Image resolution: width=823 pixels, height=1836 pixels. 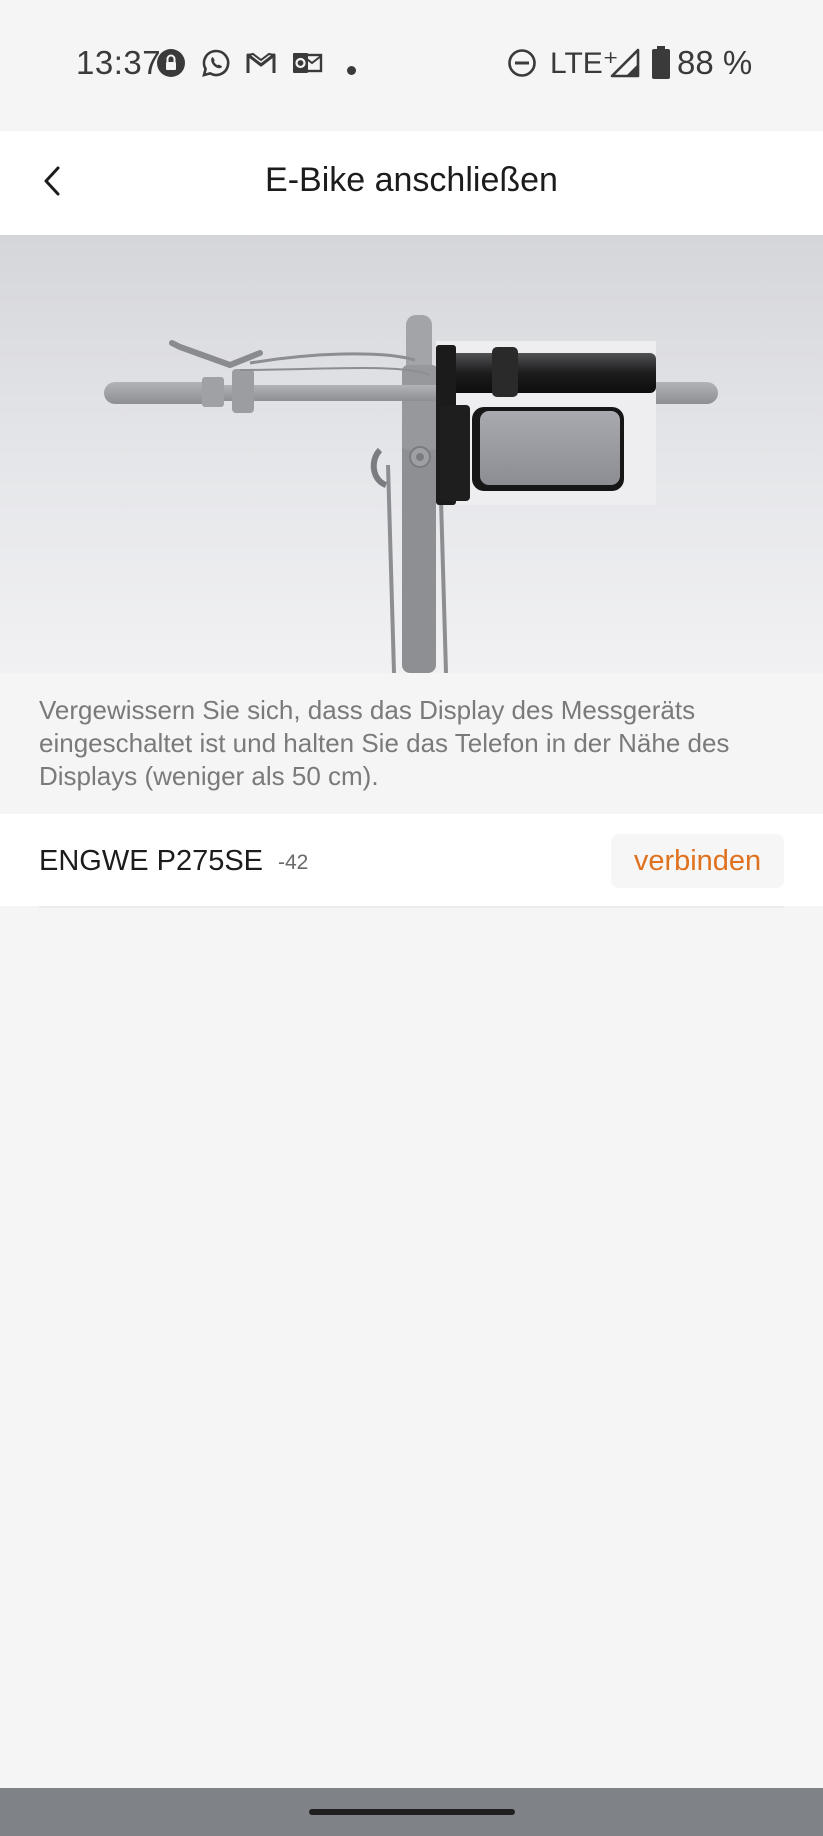 What do you see at coordinates (411, 65) in the screenshot?
I see `status-bar: 13:37 LTE⁺ 88 %` at bounding box center [411, 65].